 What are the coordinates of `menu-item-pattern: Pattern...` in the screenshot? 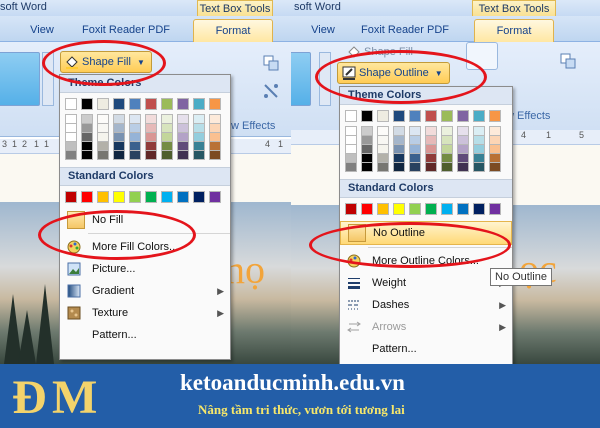 It's located at (426, 349).